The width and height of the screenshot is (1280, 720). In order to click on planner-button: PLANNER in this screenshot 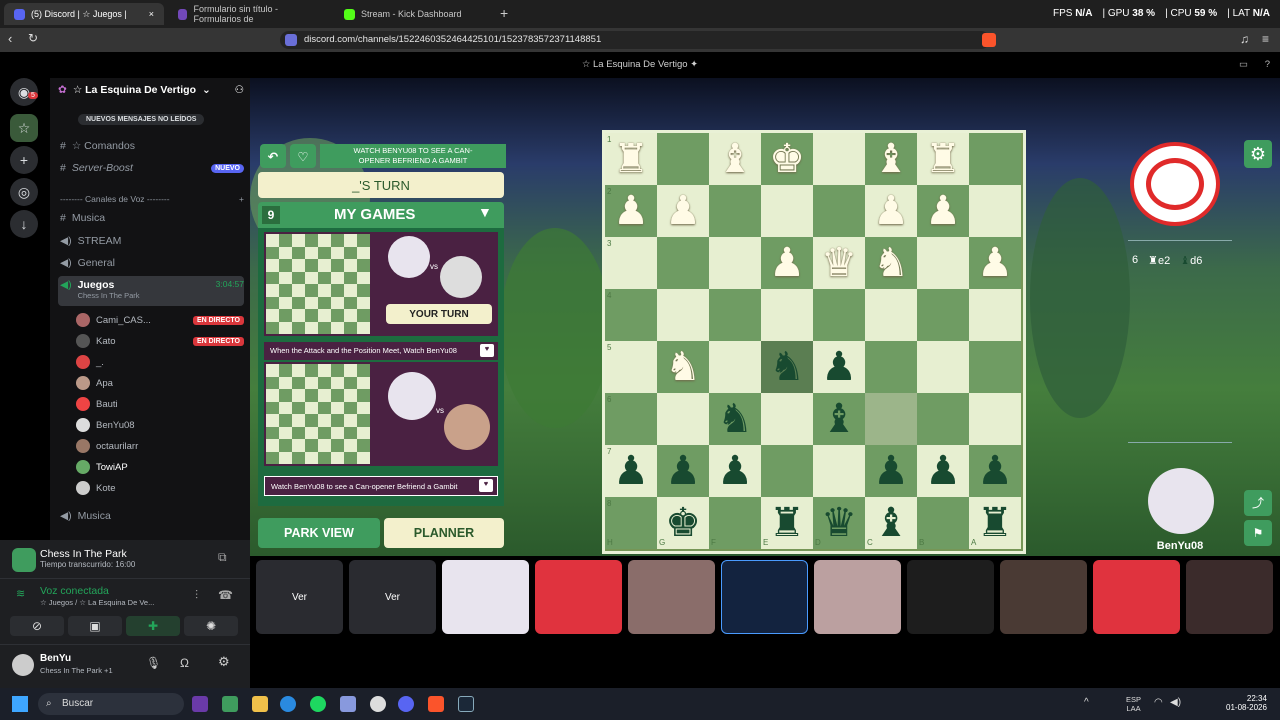, I will do `click(444, 533)`.